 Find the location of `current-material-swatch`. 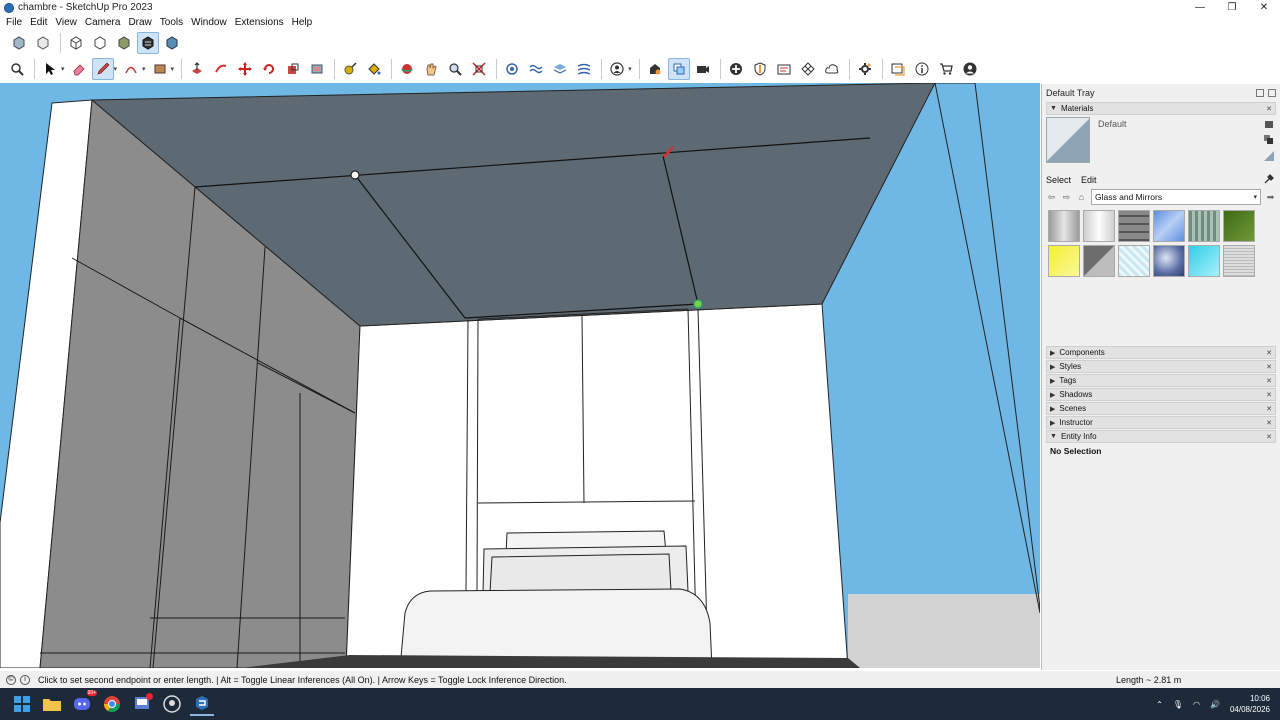

current-material-swatch is located at coordinates (1068, 140).